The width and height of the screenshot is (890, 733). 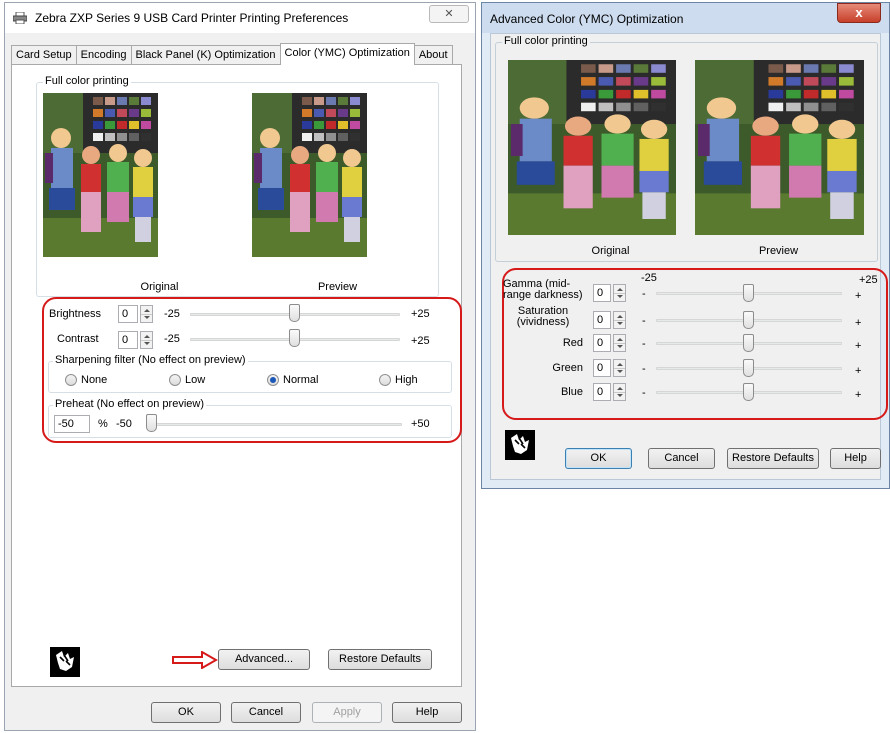 What do you see at coordinates (20, 18) in the screenshot?
I see `printer-icon` at bounding box center [20, 18].